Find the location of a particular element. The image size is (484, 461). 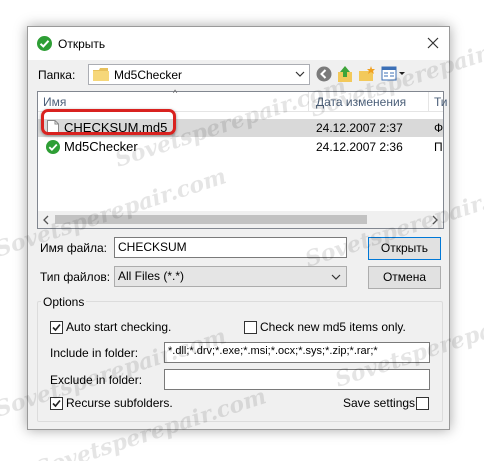

folder-up-icon is located at coordinates (345, 74).